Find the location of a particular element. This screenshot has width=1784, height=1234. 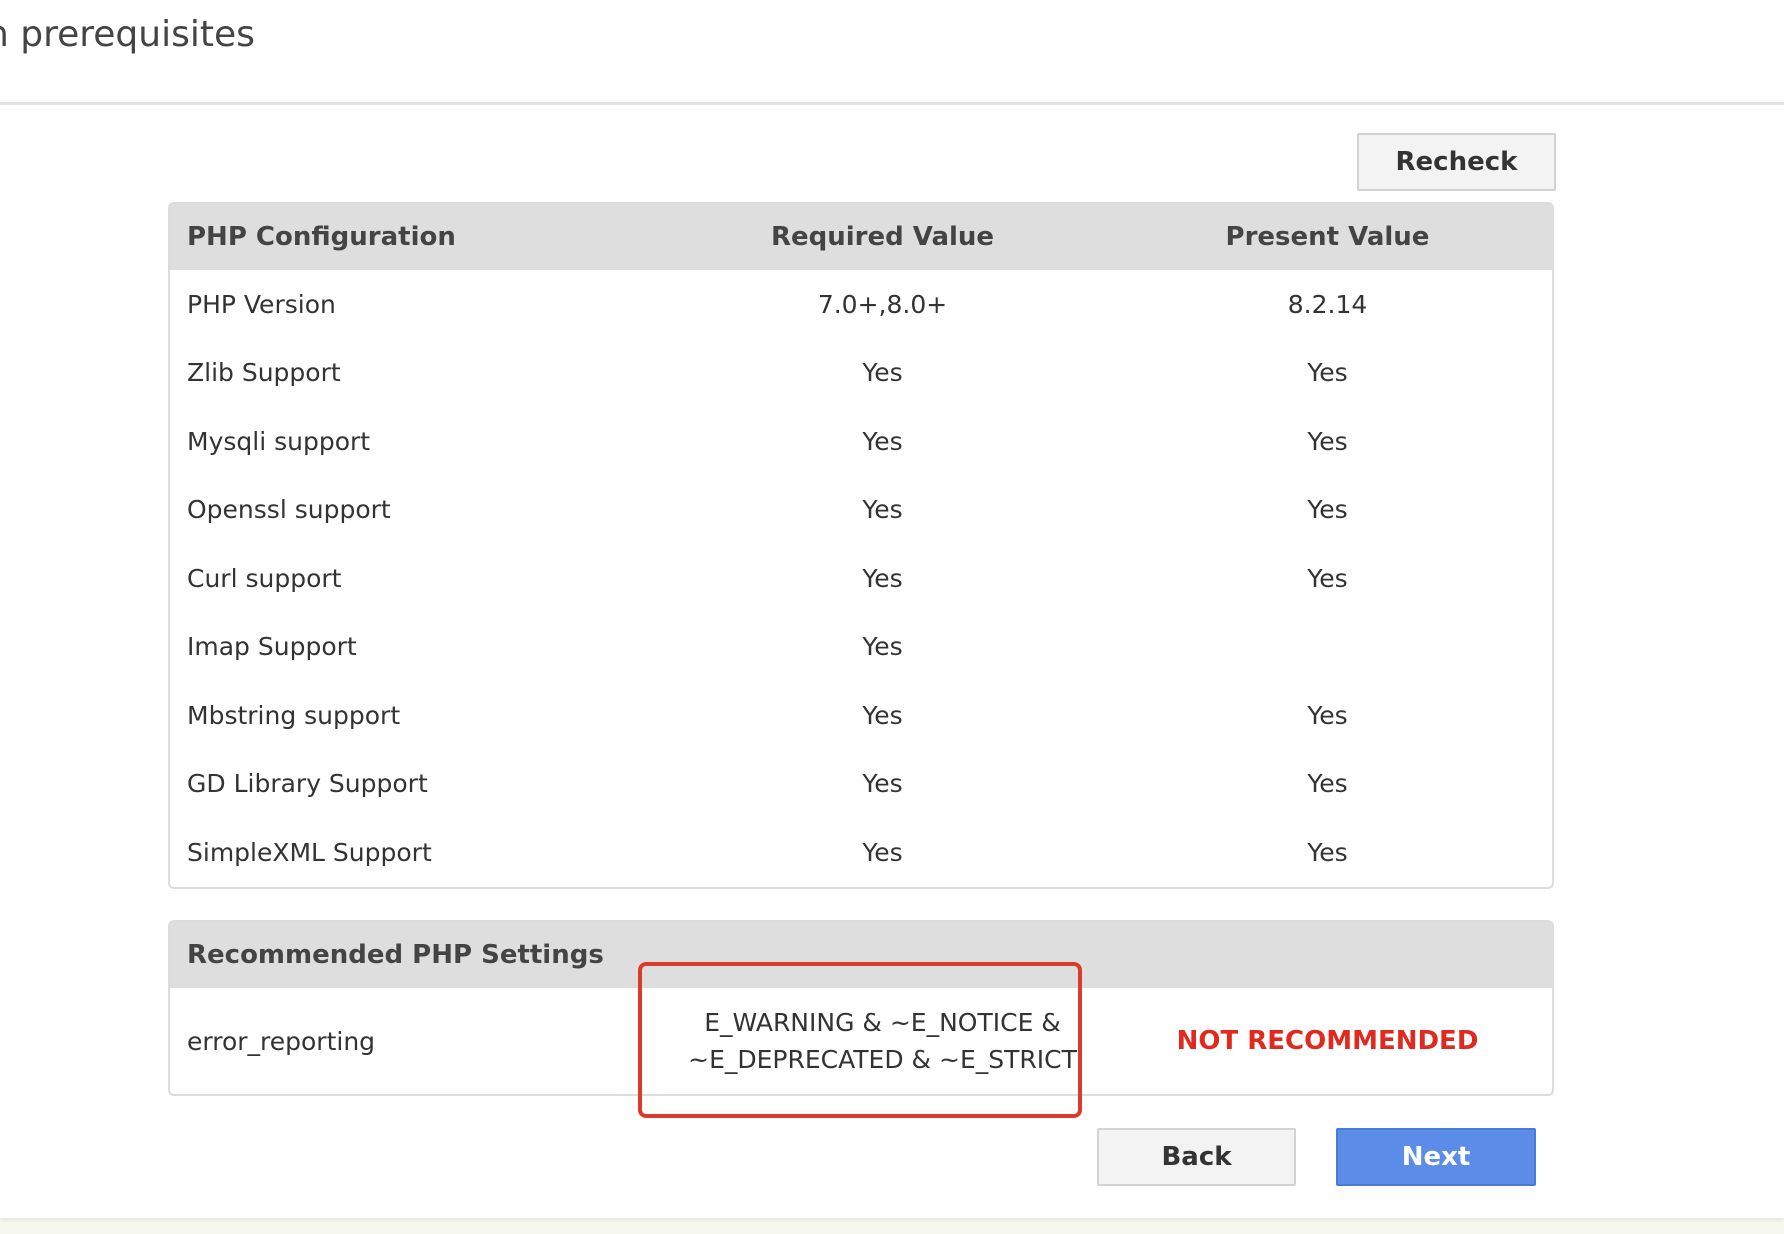

config-name: Curl support is located at coordinates (264, 578).